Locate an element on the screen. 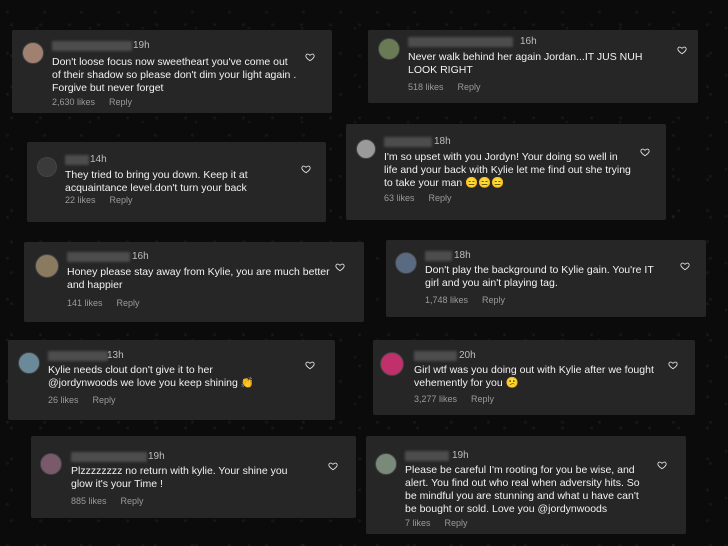 Image resolution: width=728 pixels, height=546 pixels. like-count: 3,277 likes is located at coordinates (435, 399).